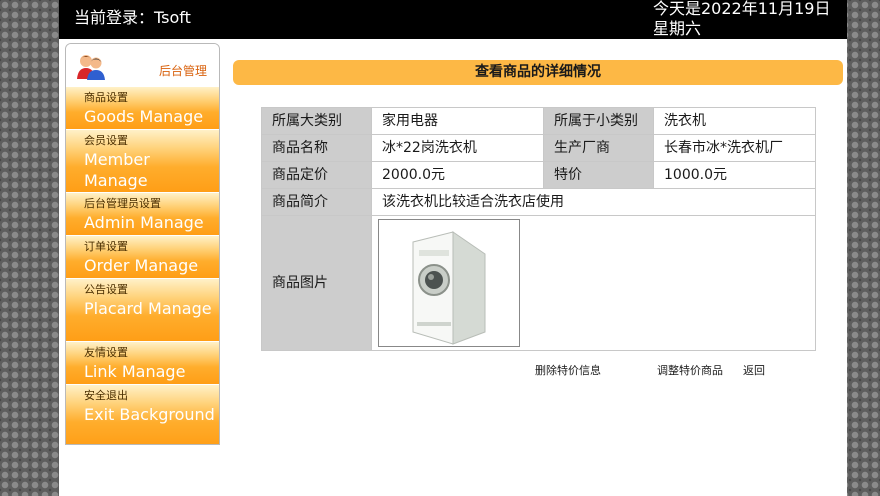 This screenshot has width=880, height=496. What do you see at coordinates (148, 308) in the screenshot?
I see `menu-item-en-label: Placard Manage` at bounding box center [148, 308].